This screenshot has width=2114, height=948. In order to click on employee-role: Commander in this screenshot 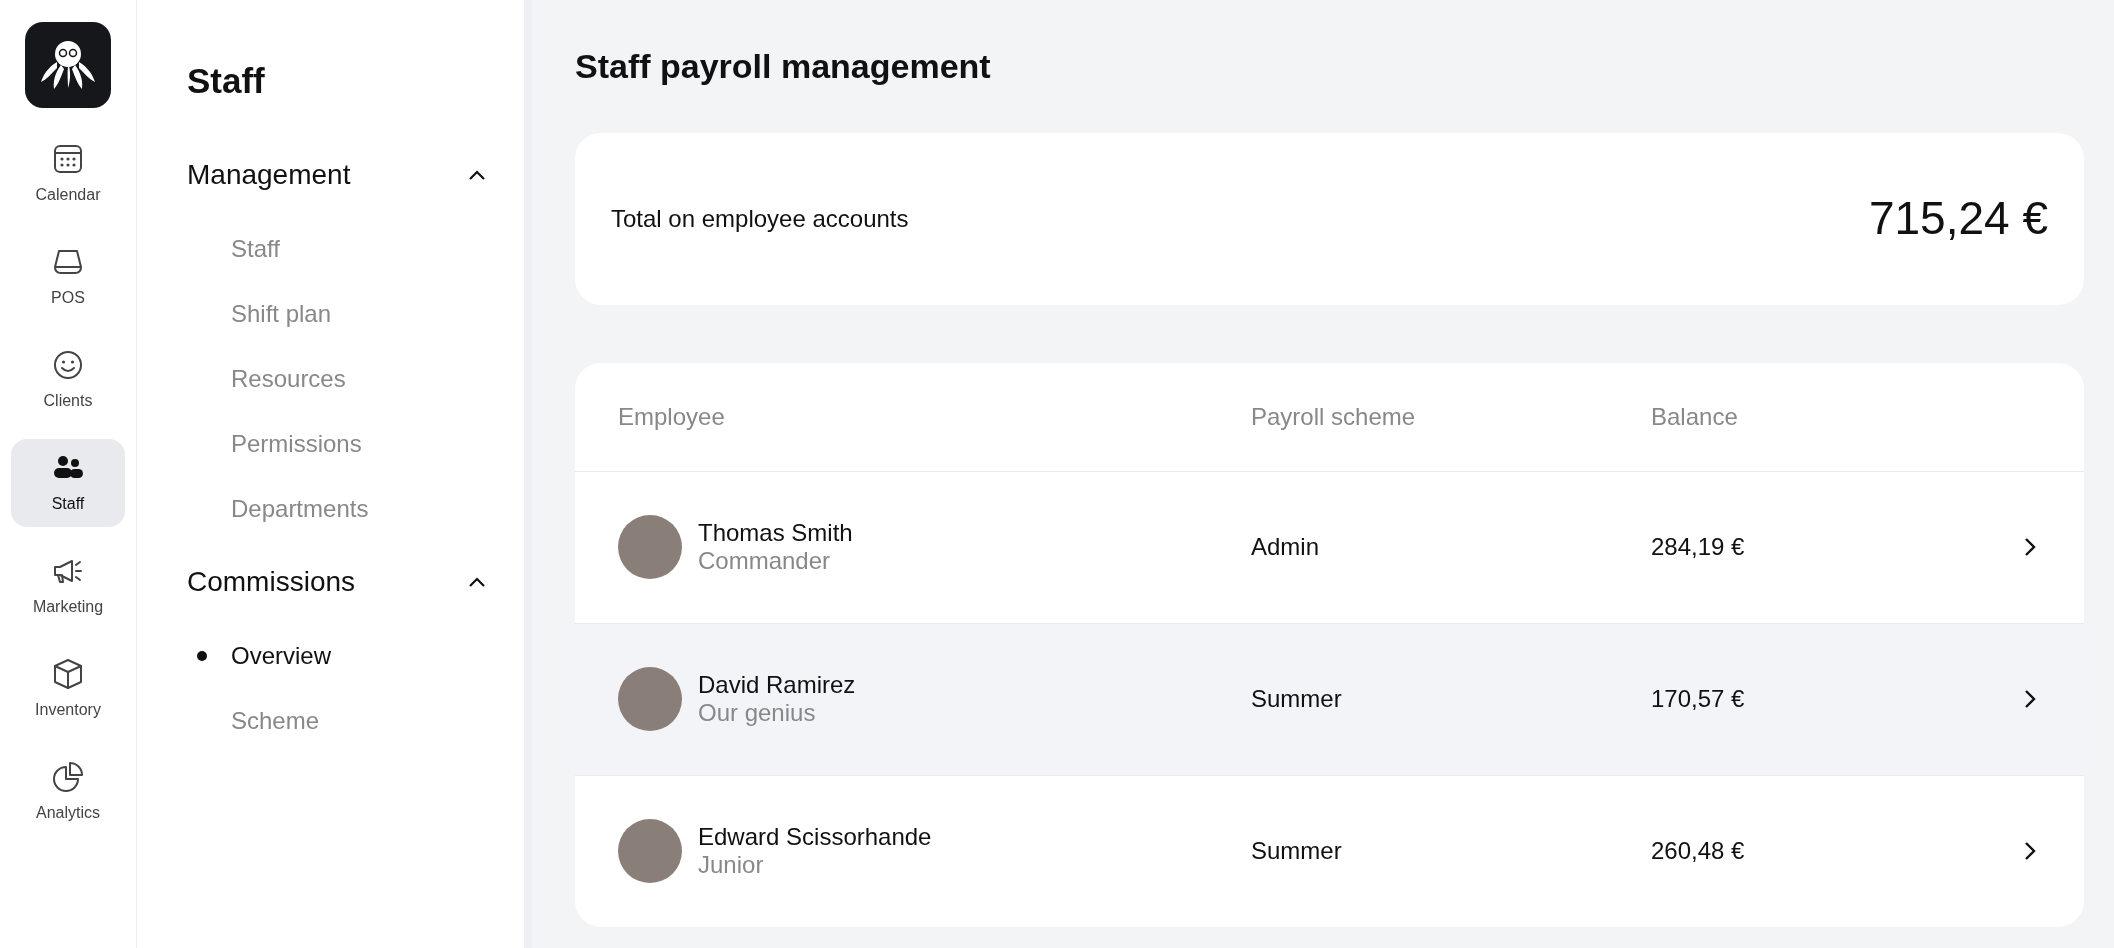, I will do `click(765, 562)`.